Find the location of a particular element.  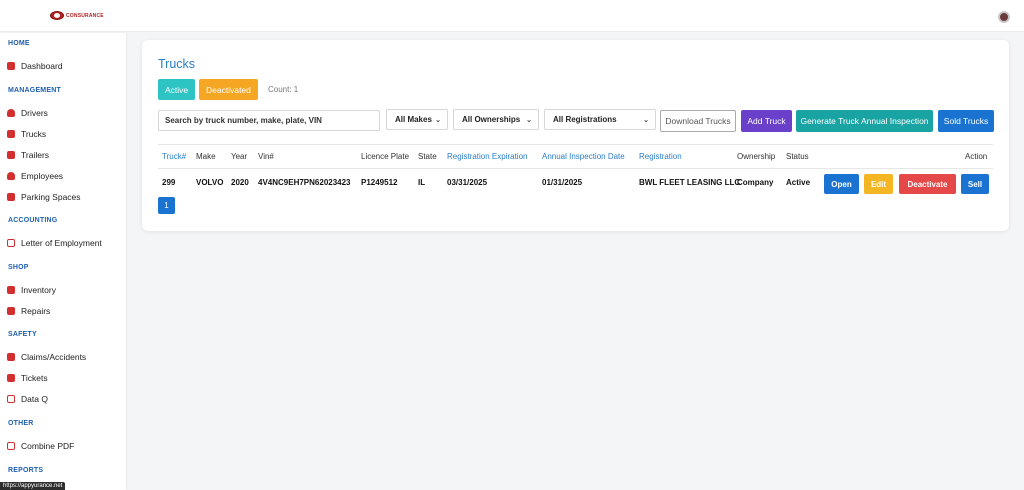

col-header-state: State is located at coordinates (427, 156).